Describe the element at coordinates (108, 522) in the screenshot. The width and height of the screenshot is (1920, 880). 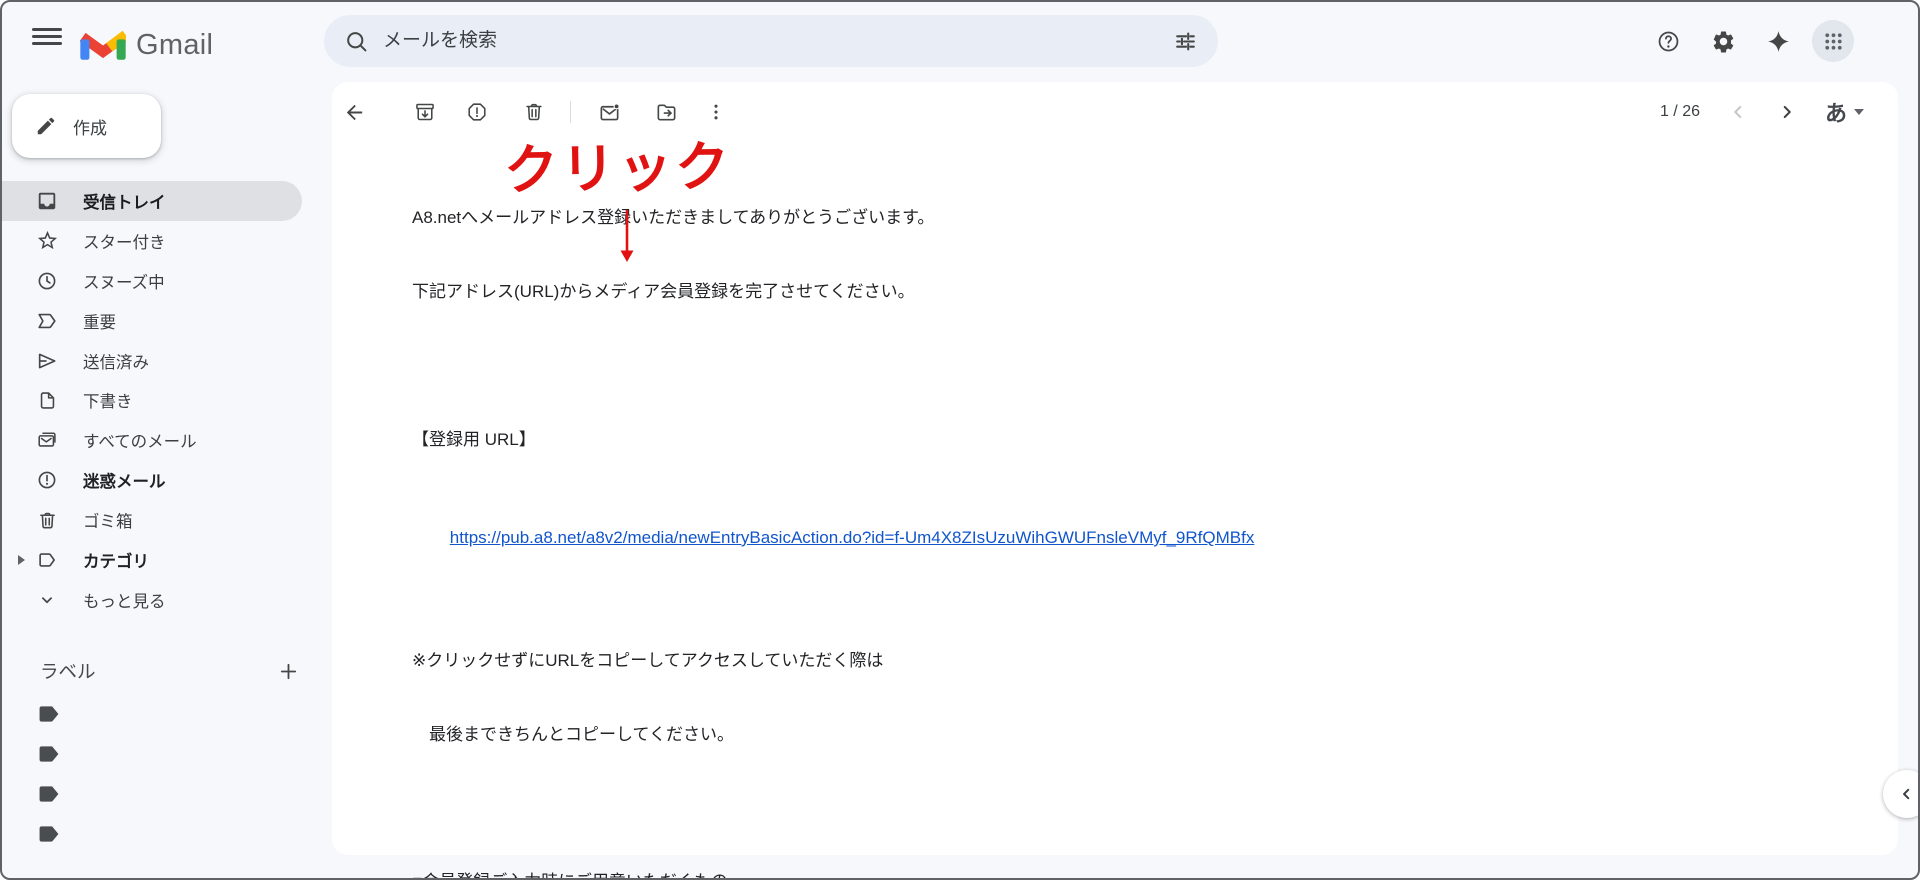
I see `sidebar-item-label: ゴミ箱` at that location.